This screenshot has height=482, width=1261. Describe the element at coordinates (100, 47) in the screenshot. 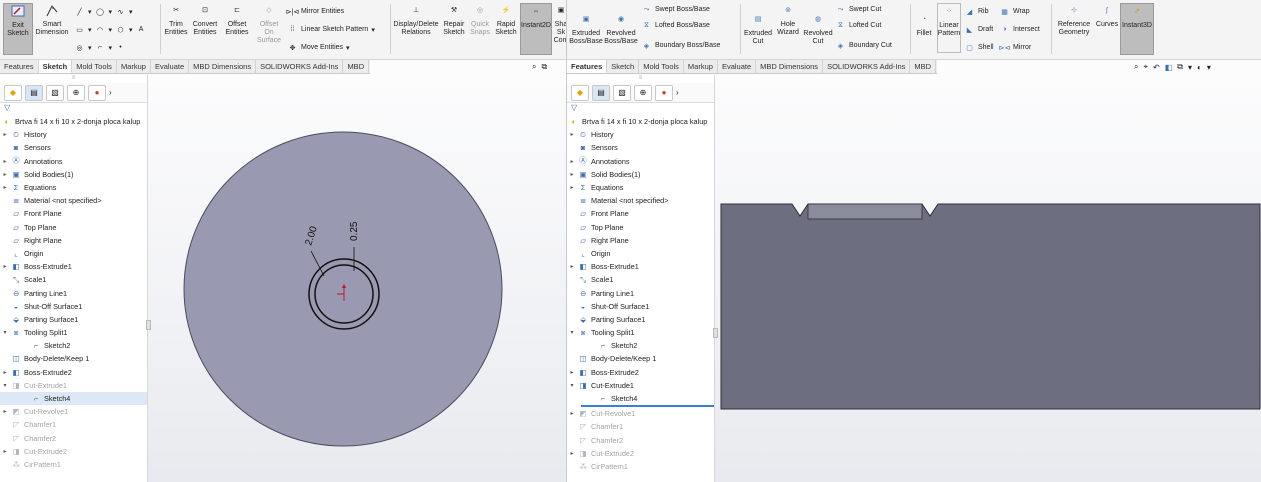

I see `slot-fillet-point-tools: ◎ ▾ ⌐ ▾ •` at that location.